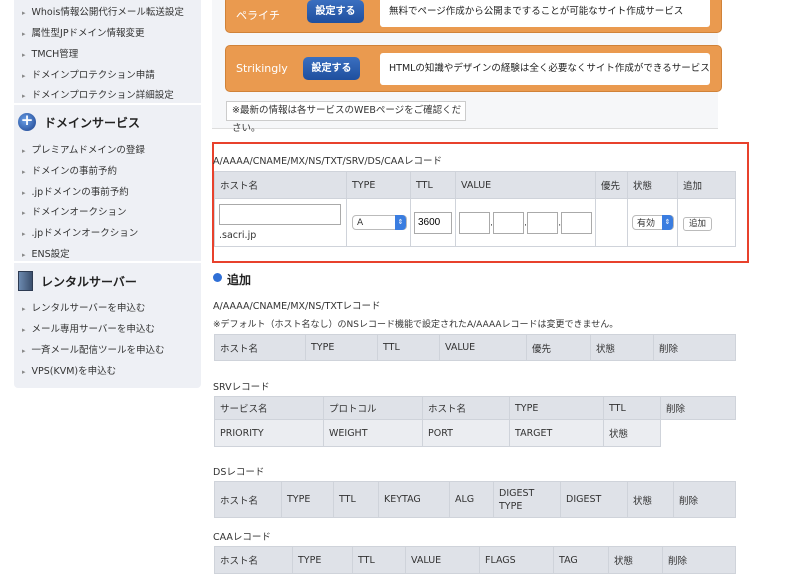 This screenshot has width=800, height=586. What do you see at coordinates (335, 11) in the screenshot?
I see `peraichi-setup-button: 設定する` at bounding box center [335, 11].